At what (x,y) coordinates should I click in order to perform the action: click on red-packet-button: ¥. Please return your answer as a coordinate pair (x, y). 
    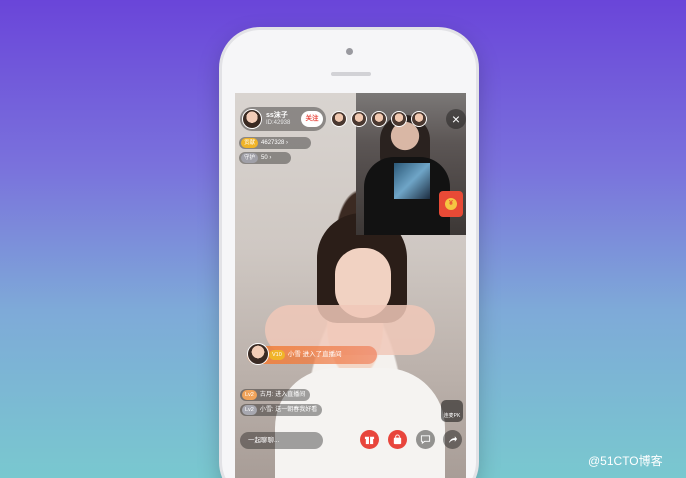
    Looking at the image, I should click on (451, 204).